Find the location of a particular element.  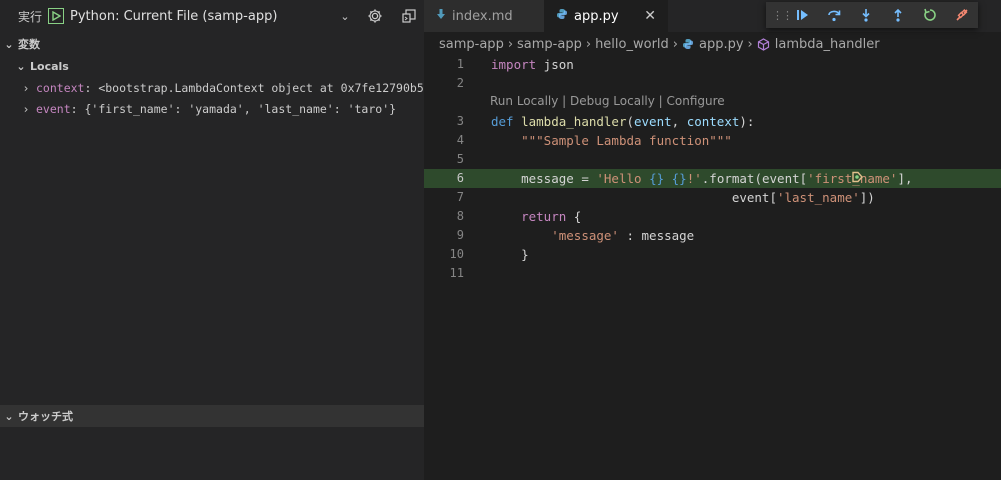

code-text: 'message' : message is located at coordinates (623, 235).